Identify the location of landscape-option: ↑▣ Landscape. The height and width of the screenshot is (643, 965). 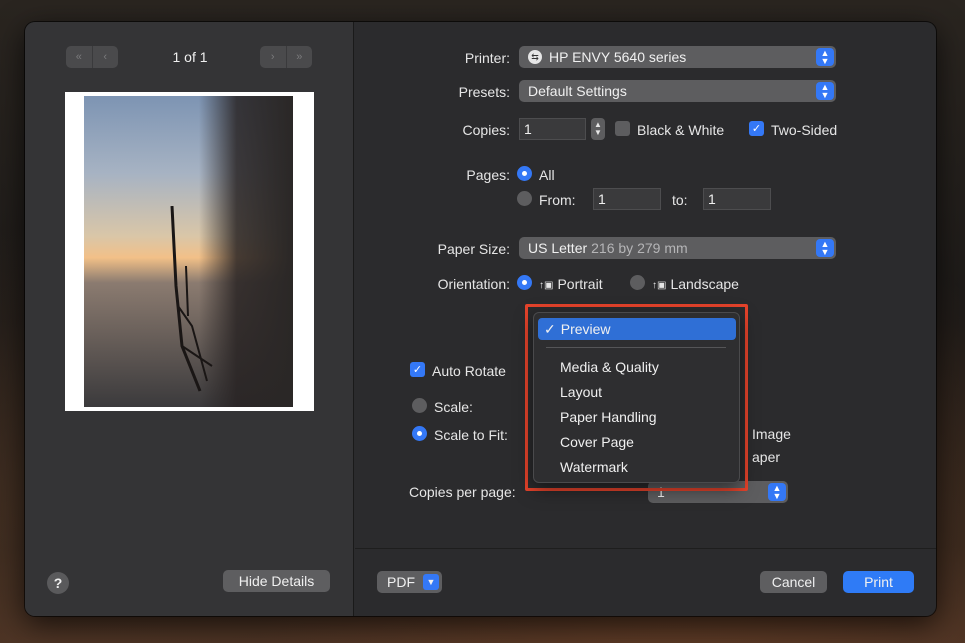
(695, 284).